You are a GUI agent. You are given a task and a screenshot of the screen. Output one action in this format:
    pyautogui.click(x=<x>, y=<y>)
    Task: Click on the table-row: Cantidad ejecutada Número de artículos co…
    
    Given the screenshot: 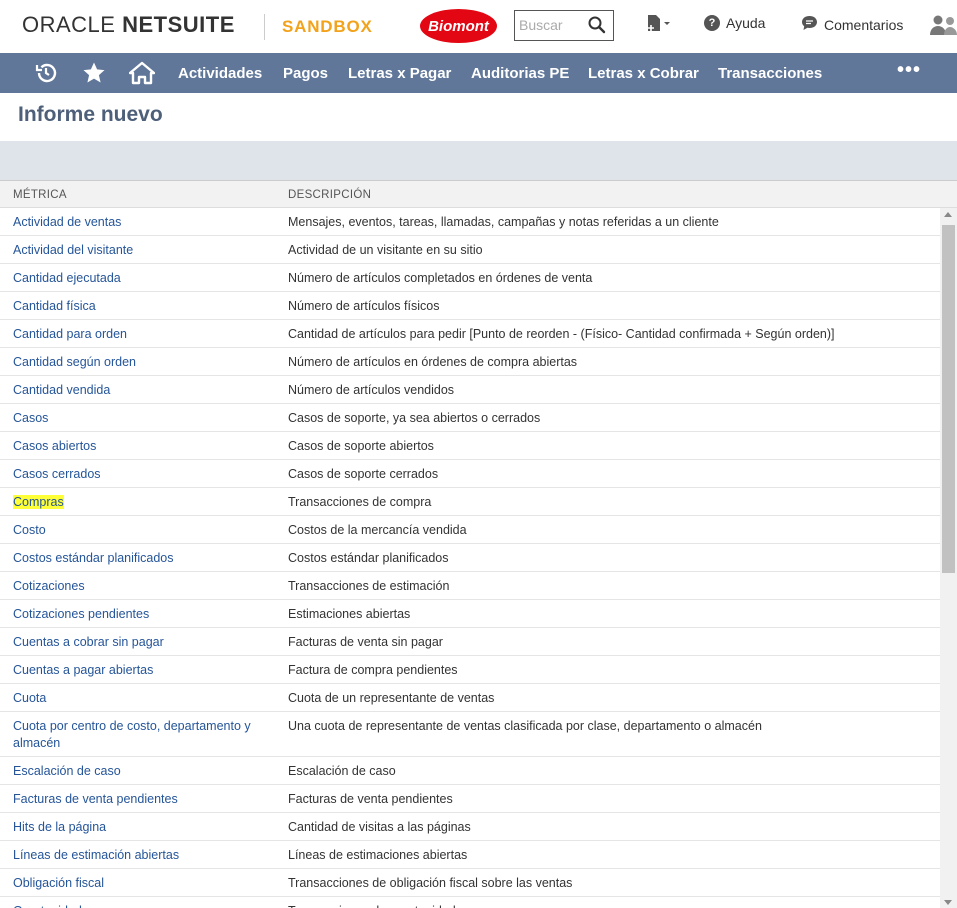 What is the action you would take?
    pyautogui.click(x=470, y=278)
    